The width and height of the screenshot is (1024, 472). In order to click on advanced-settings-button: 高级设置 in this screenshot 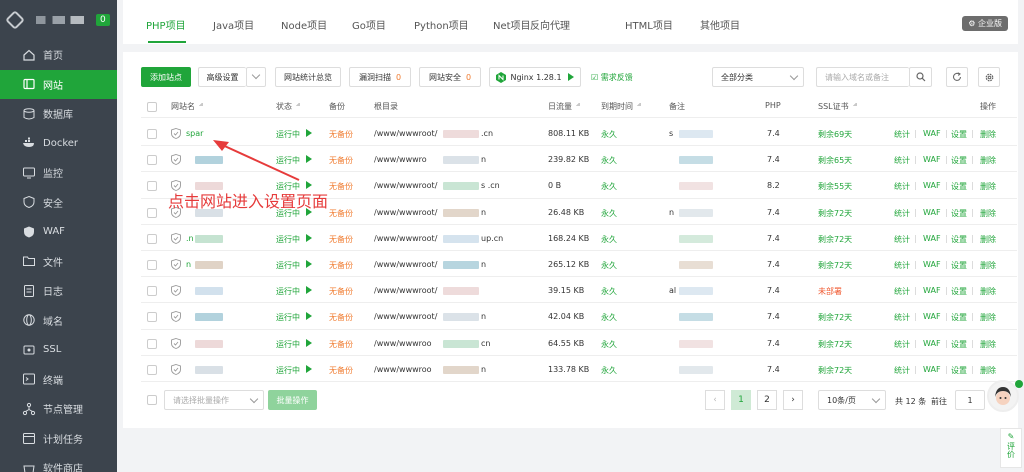, I will do `click(222, 77)`.